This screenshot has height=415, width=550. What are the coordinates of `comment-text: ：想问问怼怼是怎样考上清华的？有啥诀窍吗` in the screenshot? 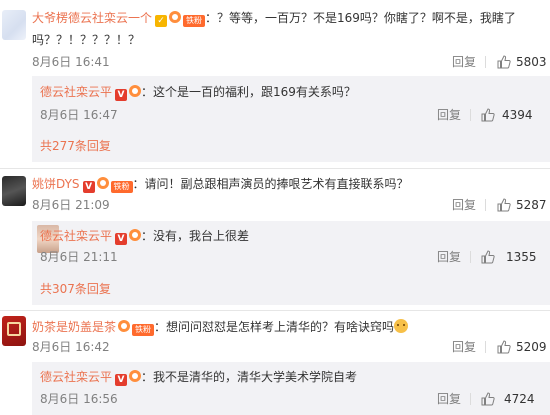 It's located at (274, 327).